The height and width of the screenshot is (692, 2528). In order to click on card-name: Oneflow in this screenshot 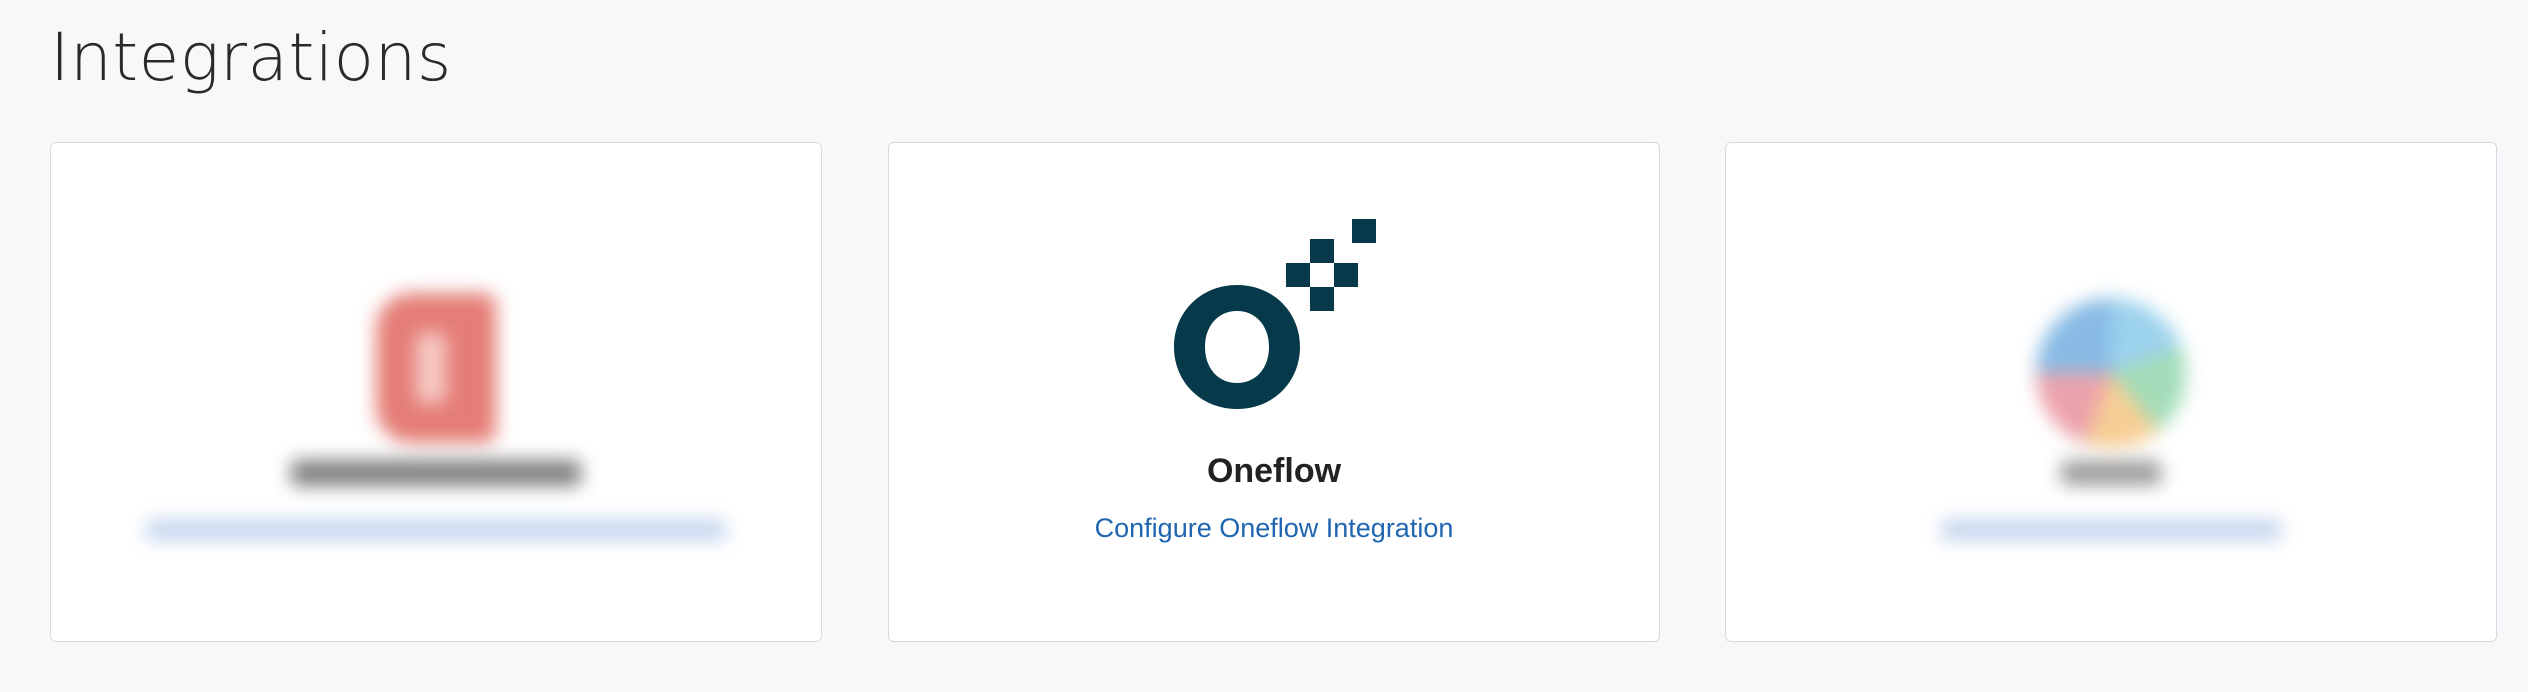, I will do `click(1274, 471)`.